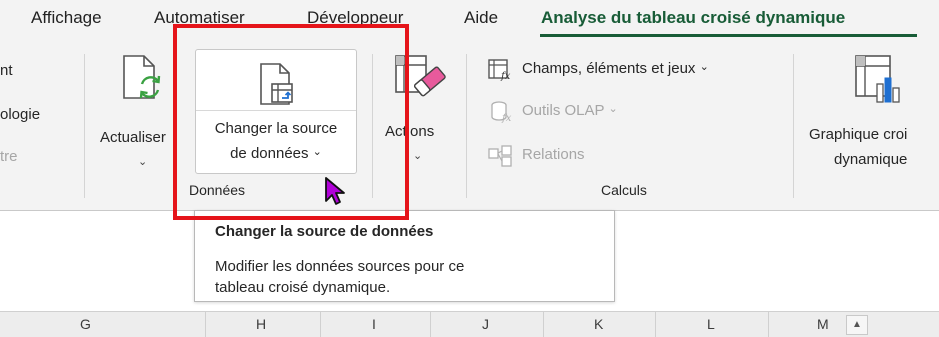 The image size is (939, 337). I want to click on clipped-label-2: ologie, so click(20, 114).